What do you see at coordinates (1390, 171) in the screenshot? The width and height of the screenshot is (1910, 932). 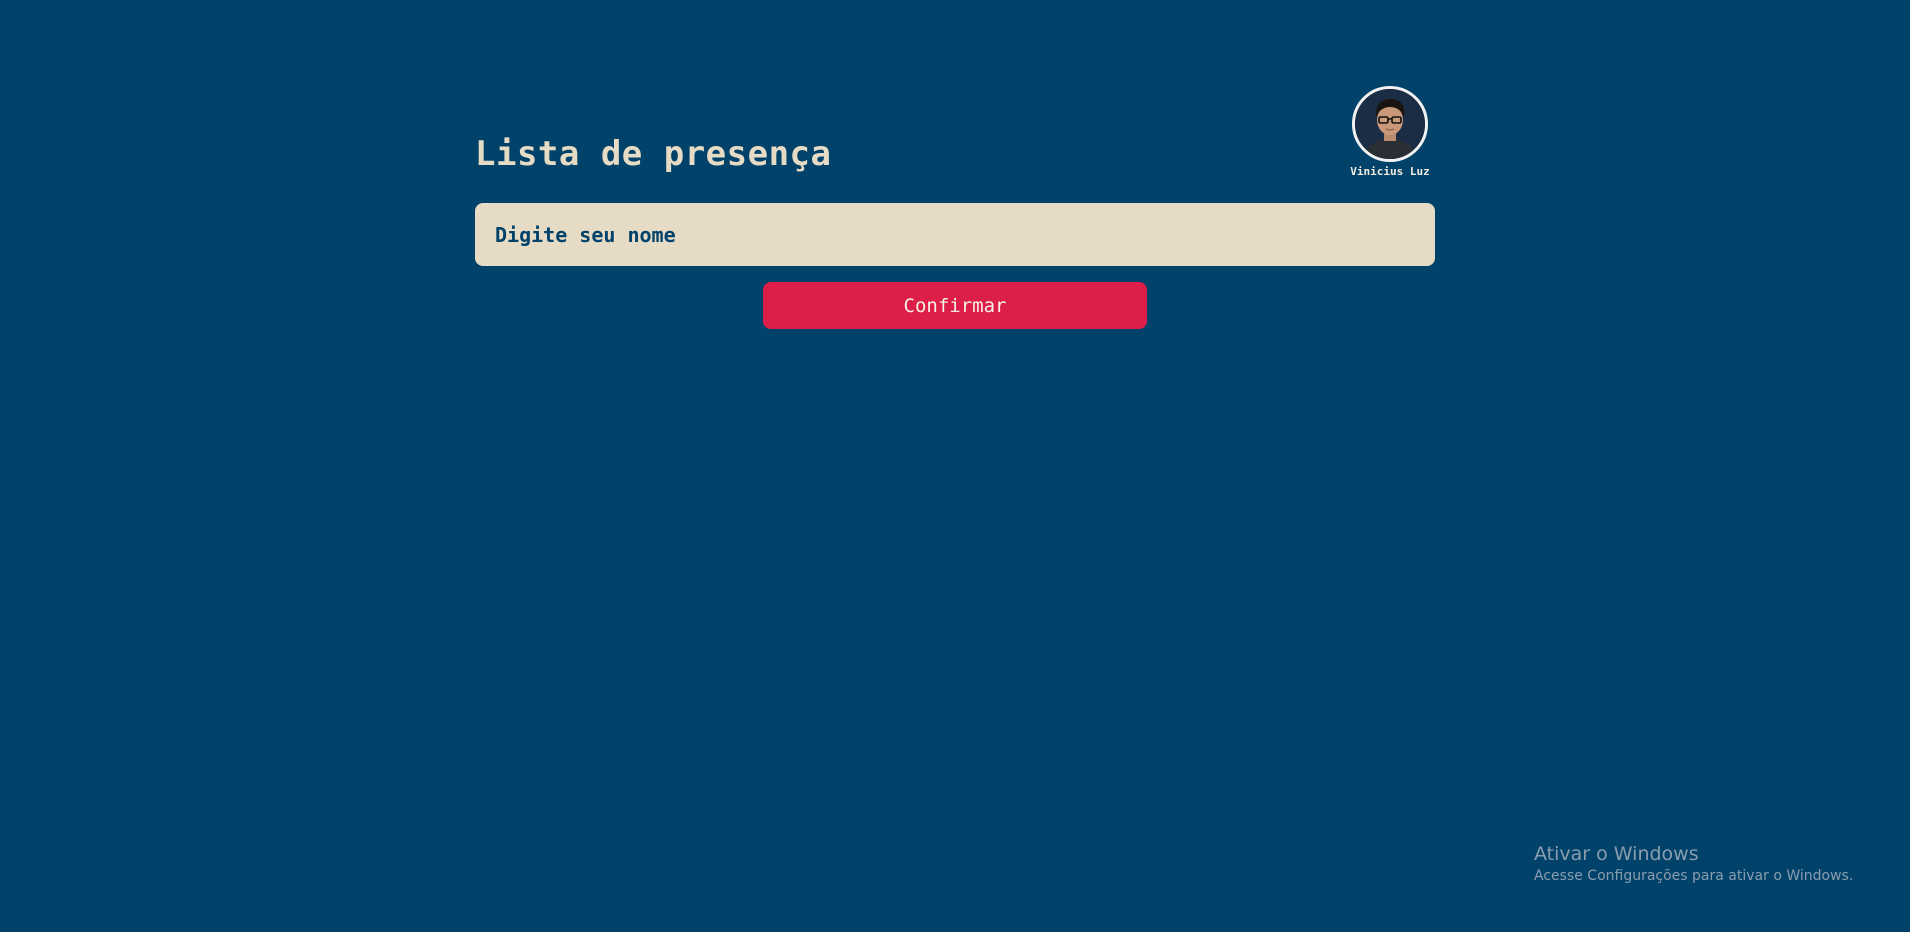 I see `profile-name: Vinicius Luz` at bounding box center [1390, 171].